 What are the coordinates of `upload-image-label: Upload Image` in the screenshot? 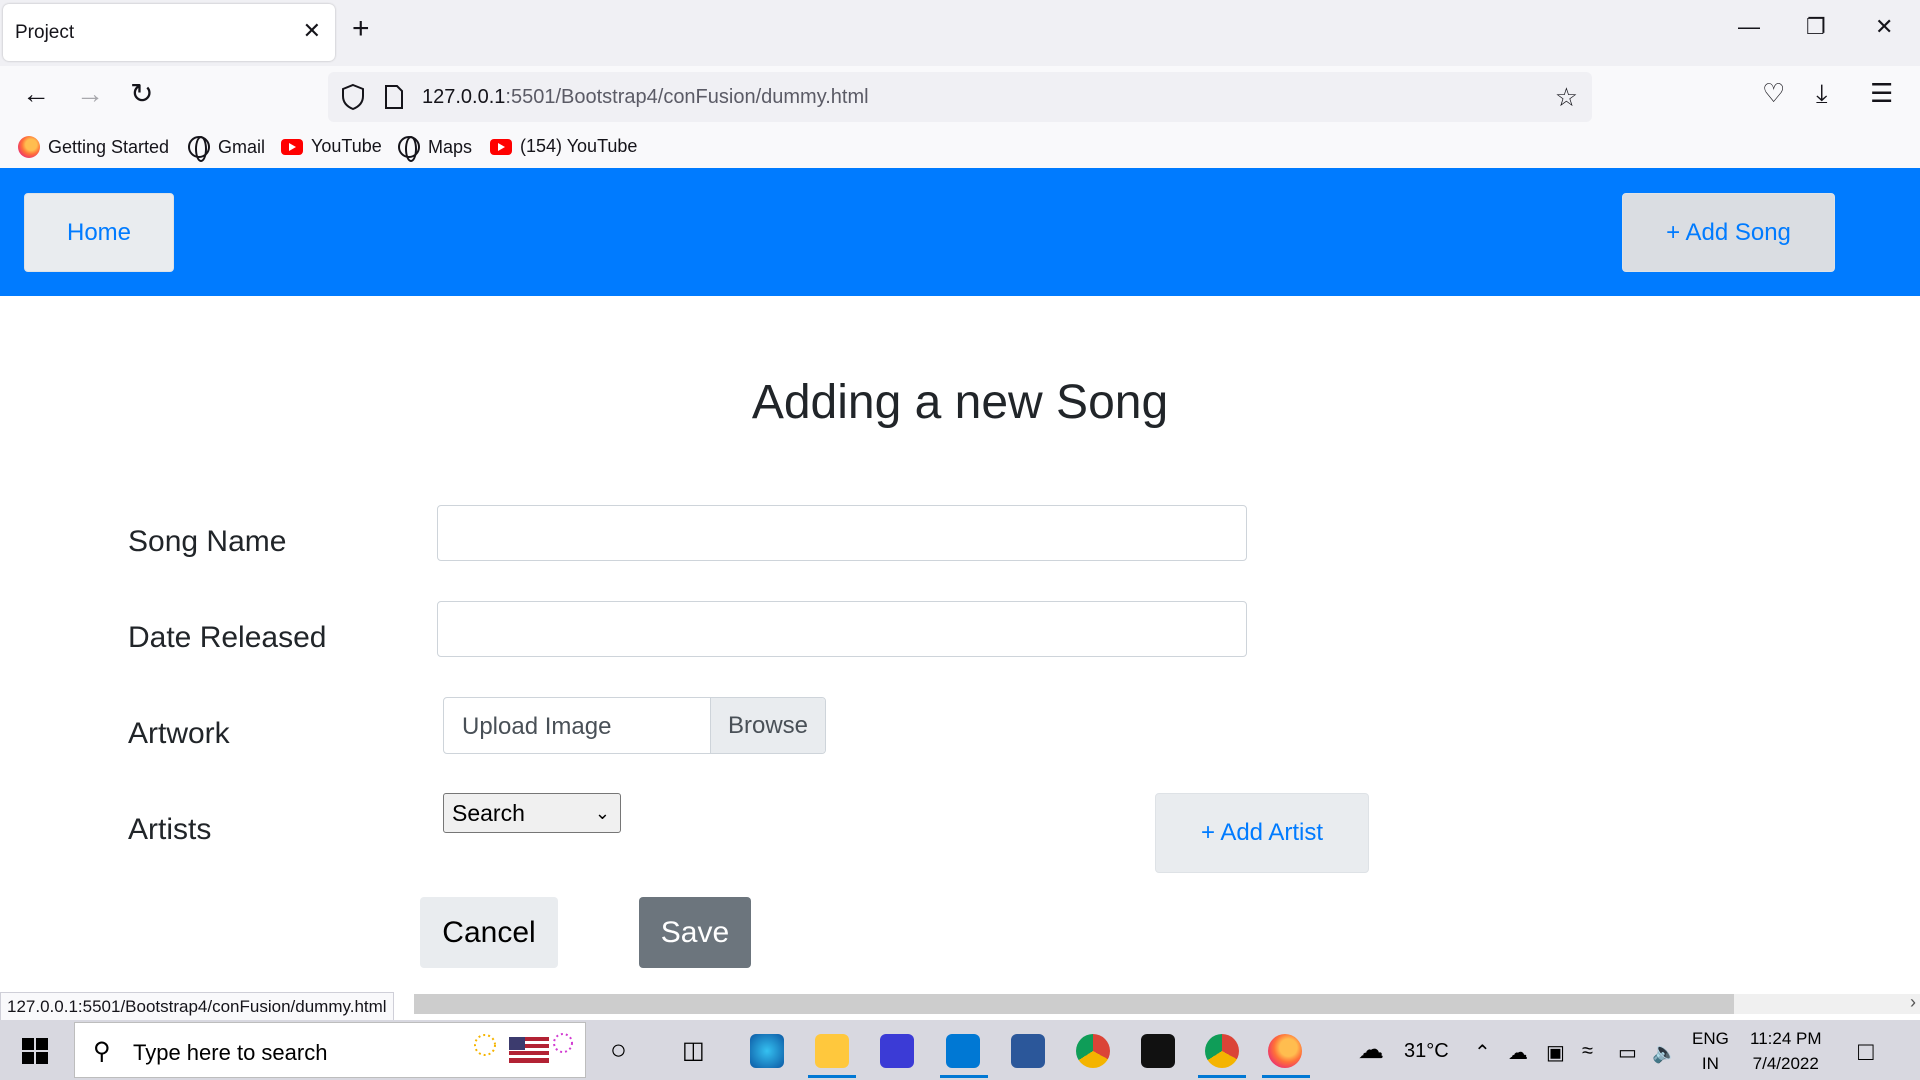 It's located at (537, 726).